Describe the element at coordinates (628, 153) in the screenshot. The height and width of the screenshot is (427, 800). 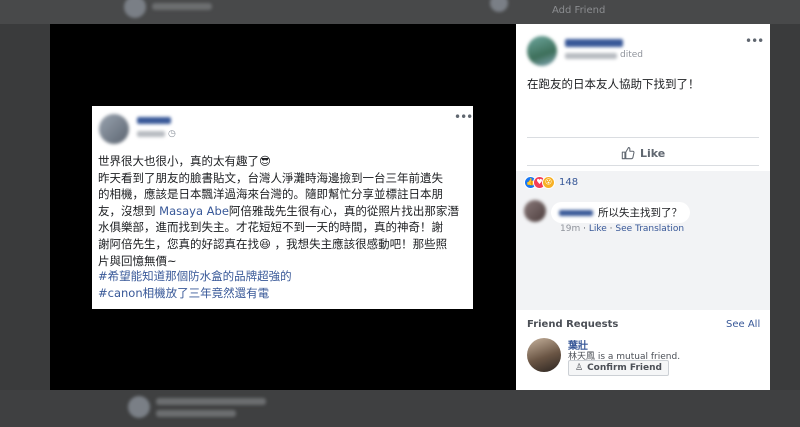
I see `thumbs-up-icon` at that location.